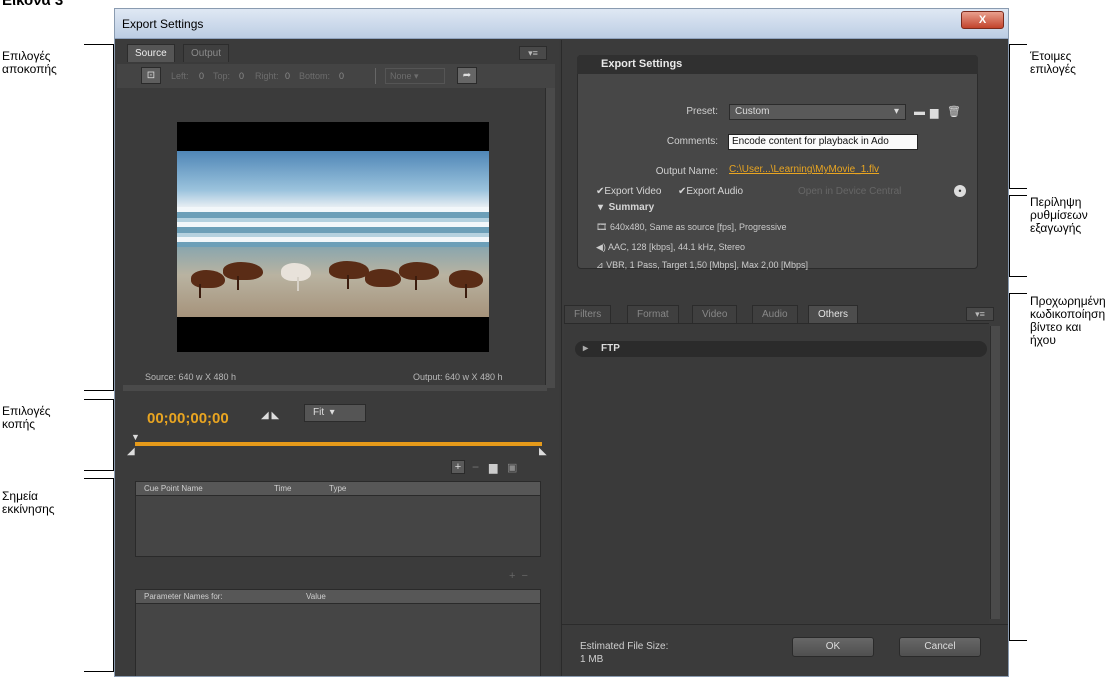  I want to click on export-settings-header: Export Settings, so click(777, 64).